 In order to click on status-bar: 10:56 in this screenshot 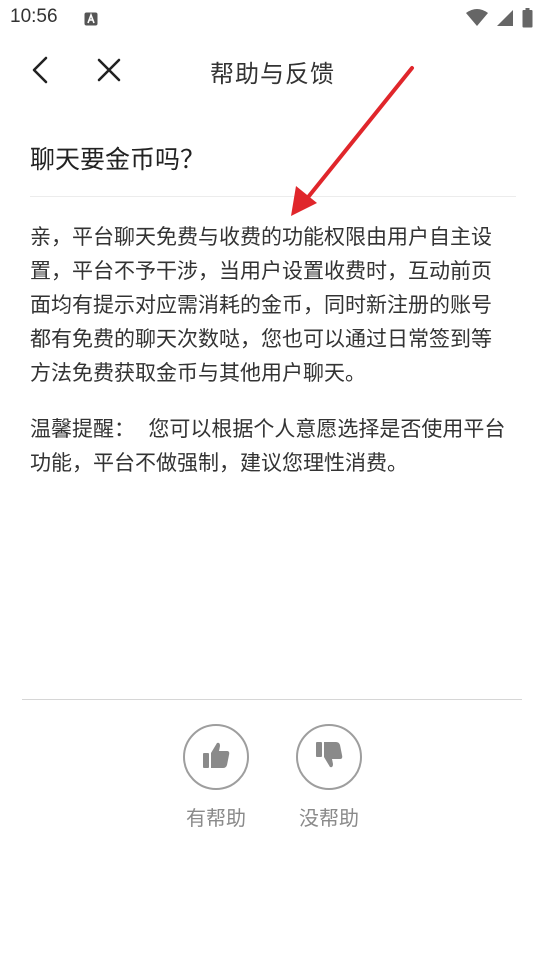, I will do `click(272, 18)`.